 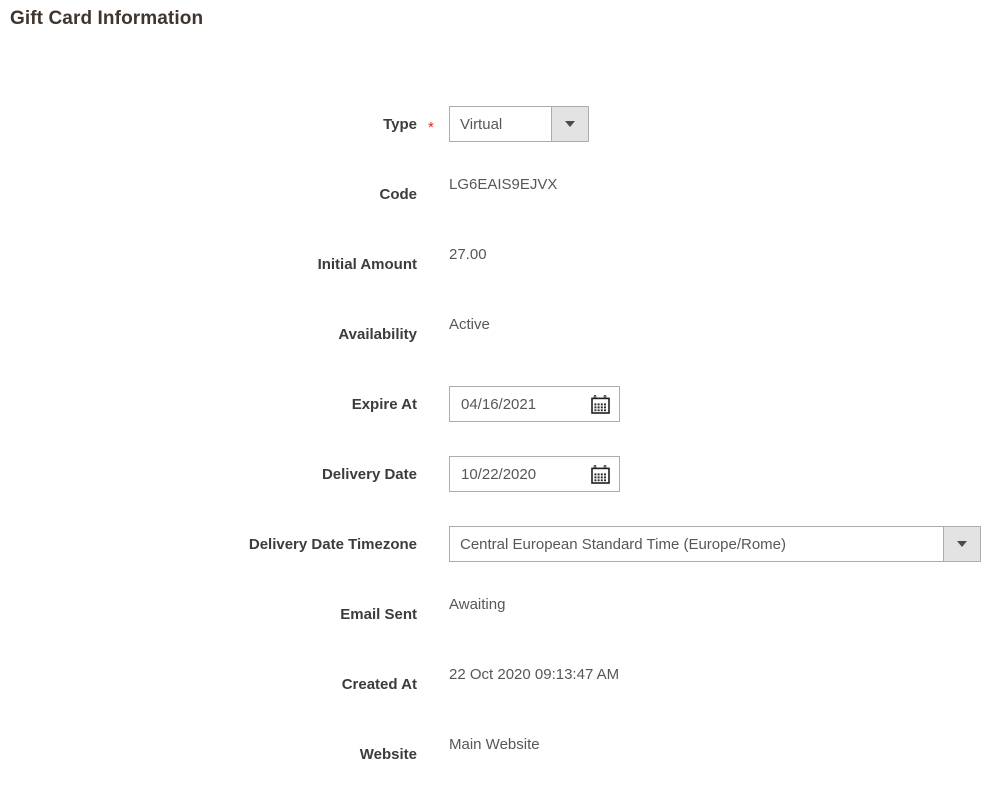 What do you see at coordinates (520, 404) in the screenshot?
I see `date-input-expire-at-value: 04/16/2021` at bounding box center [520, 404].